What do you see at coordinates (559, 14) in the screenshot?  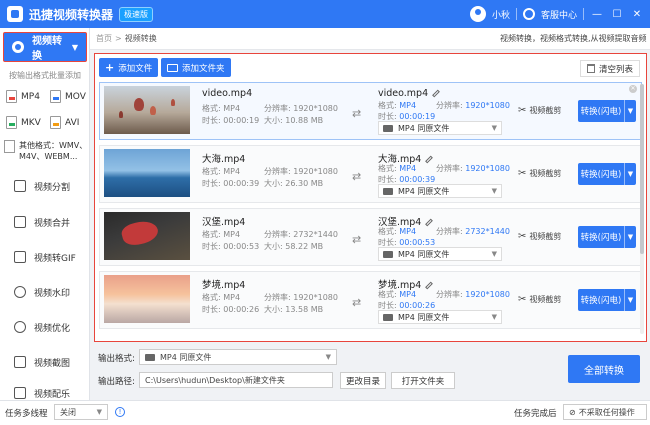 I see `service-center-link: 客服中心` at bounding box center [559, 14].